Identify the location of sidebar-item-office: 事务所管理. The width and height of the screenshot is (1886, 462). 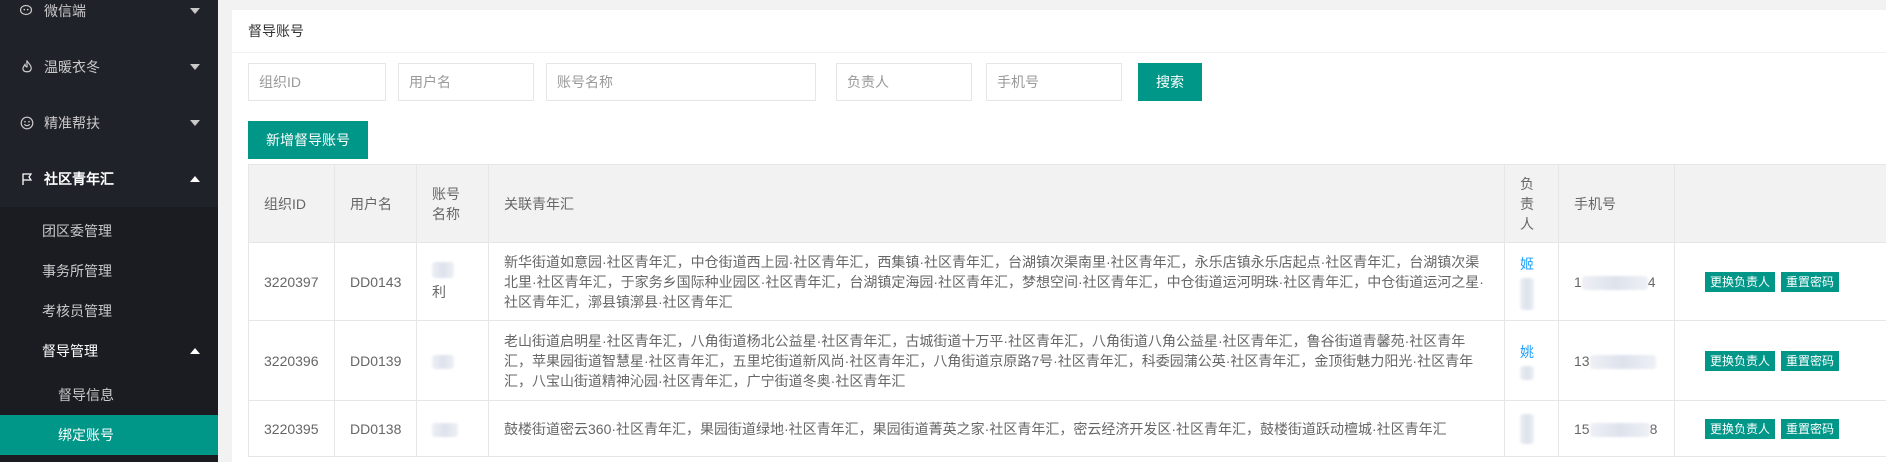
(109, 271).